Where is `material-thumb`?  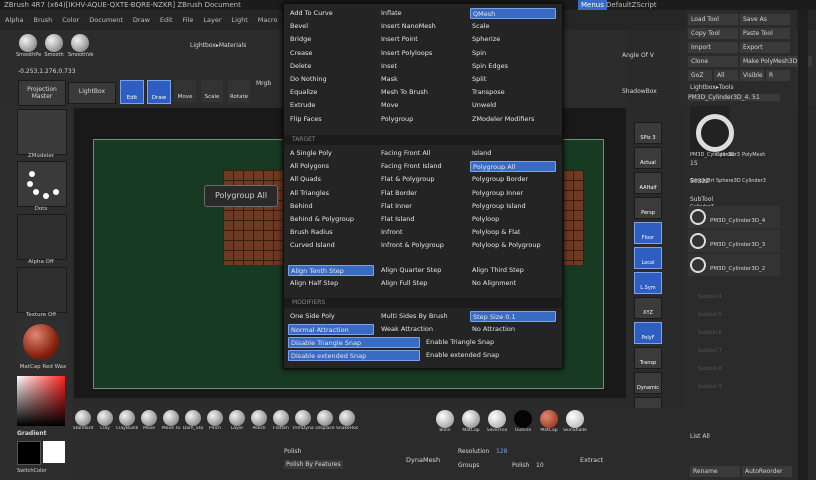
material-thumb is located at coordinates (41, 342).